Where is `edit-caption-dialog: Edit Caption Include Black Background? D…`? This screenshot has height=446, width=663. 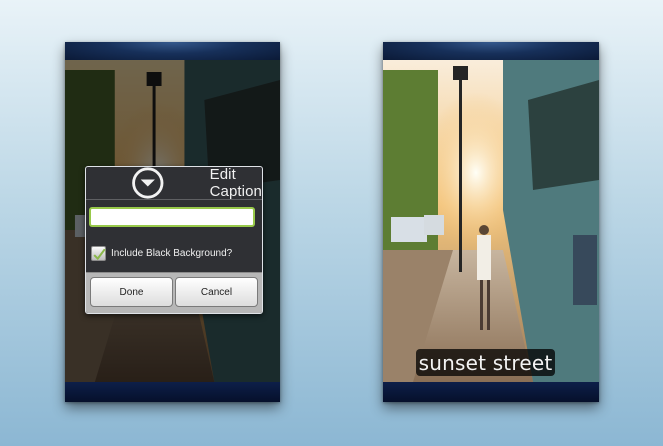 edit-caption-dialog: Edit Caption Include Black Background? D… is located at coordinates (174, 240).